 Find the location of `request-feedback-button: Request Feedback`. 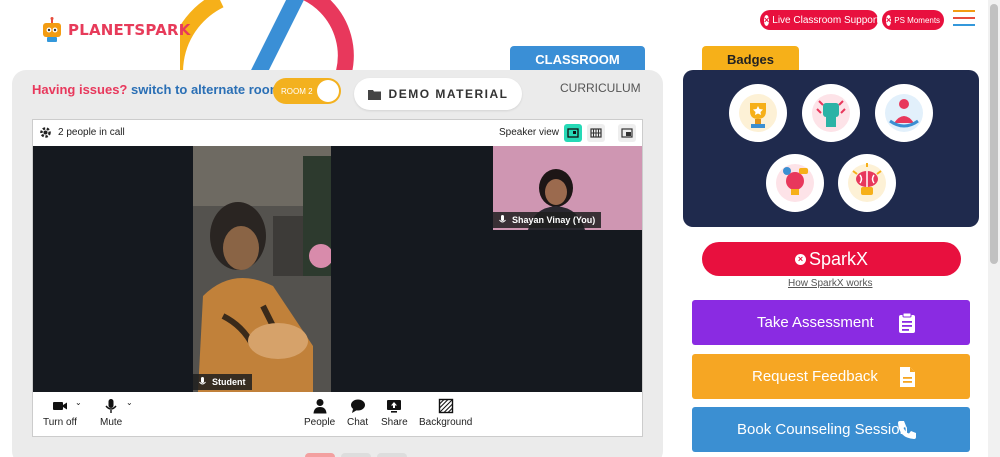

request-feedback-button: Request Feedback is located at coordinates (831, 376).